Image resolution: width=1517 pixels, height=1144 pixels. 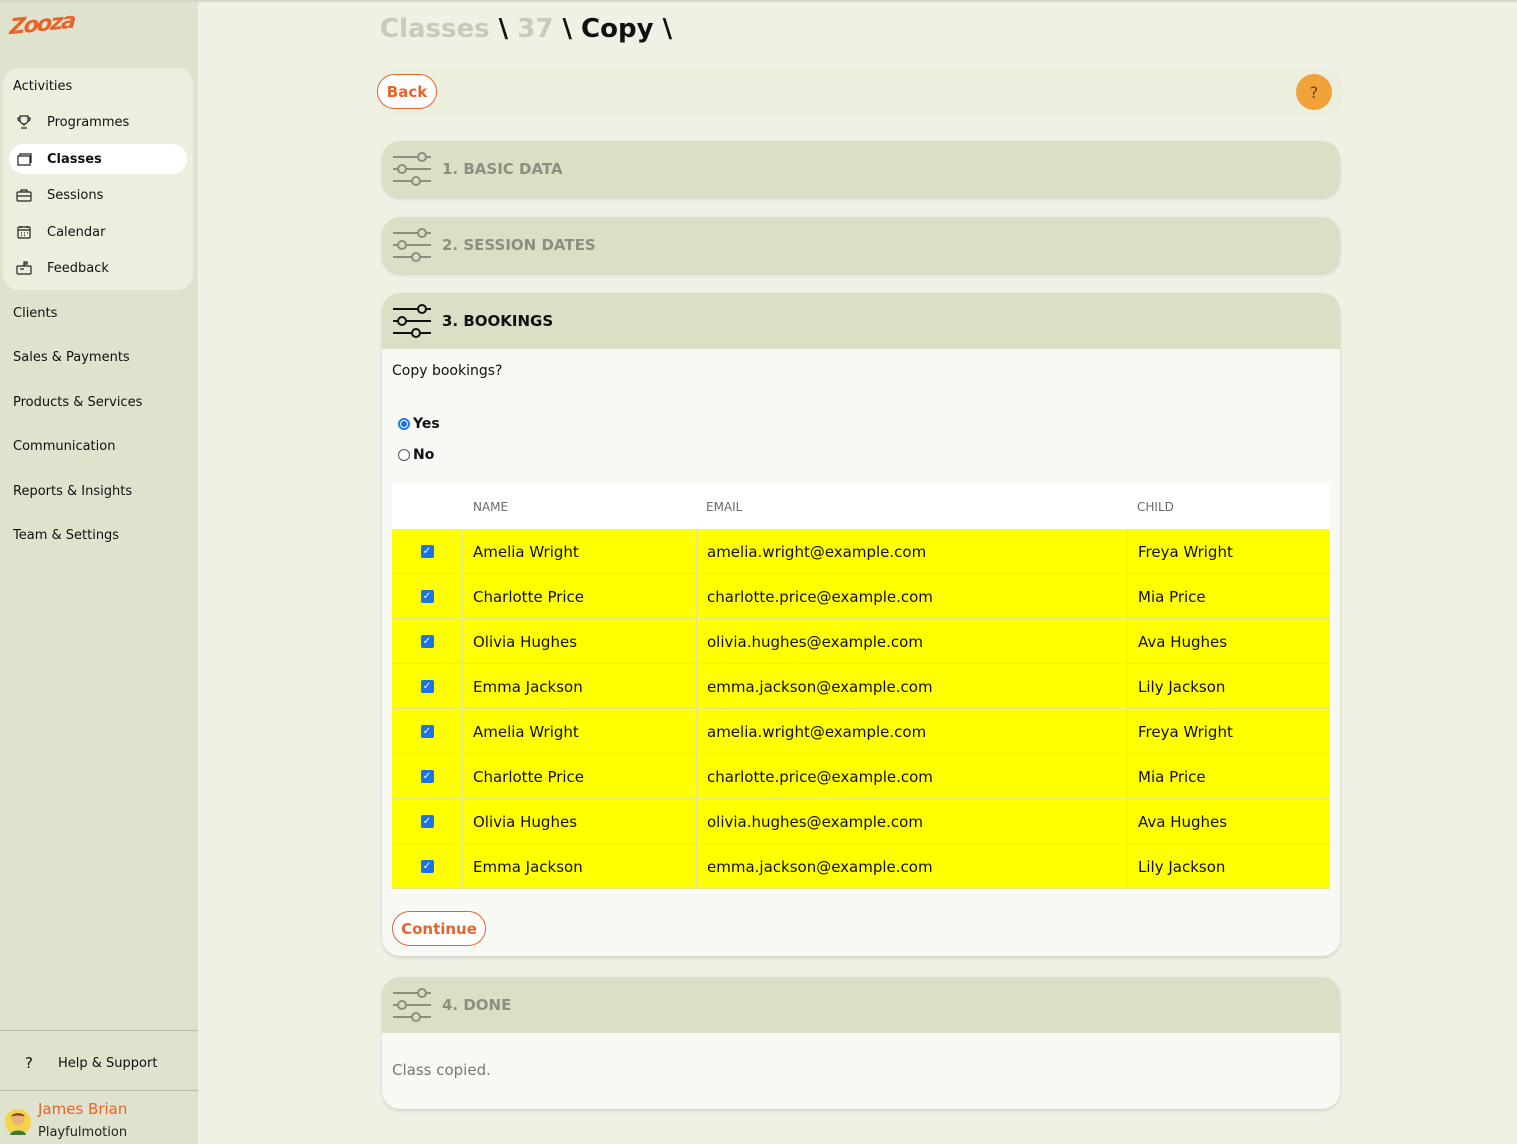 I want to click on sidebar-item-label: Calendar, so click(x=76, y=232).